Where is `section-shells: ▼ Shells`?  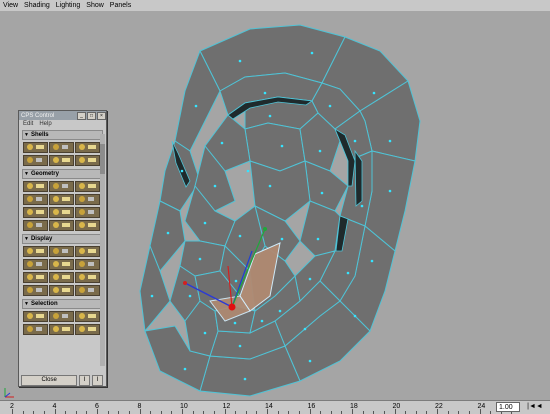 section-shells: ▼ Shells is located at coordinates (62, 149).